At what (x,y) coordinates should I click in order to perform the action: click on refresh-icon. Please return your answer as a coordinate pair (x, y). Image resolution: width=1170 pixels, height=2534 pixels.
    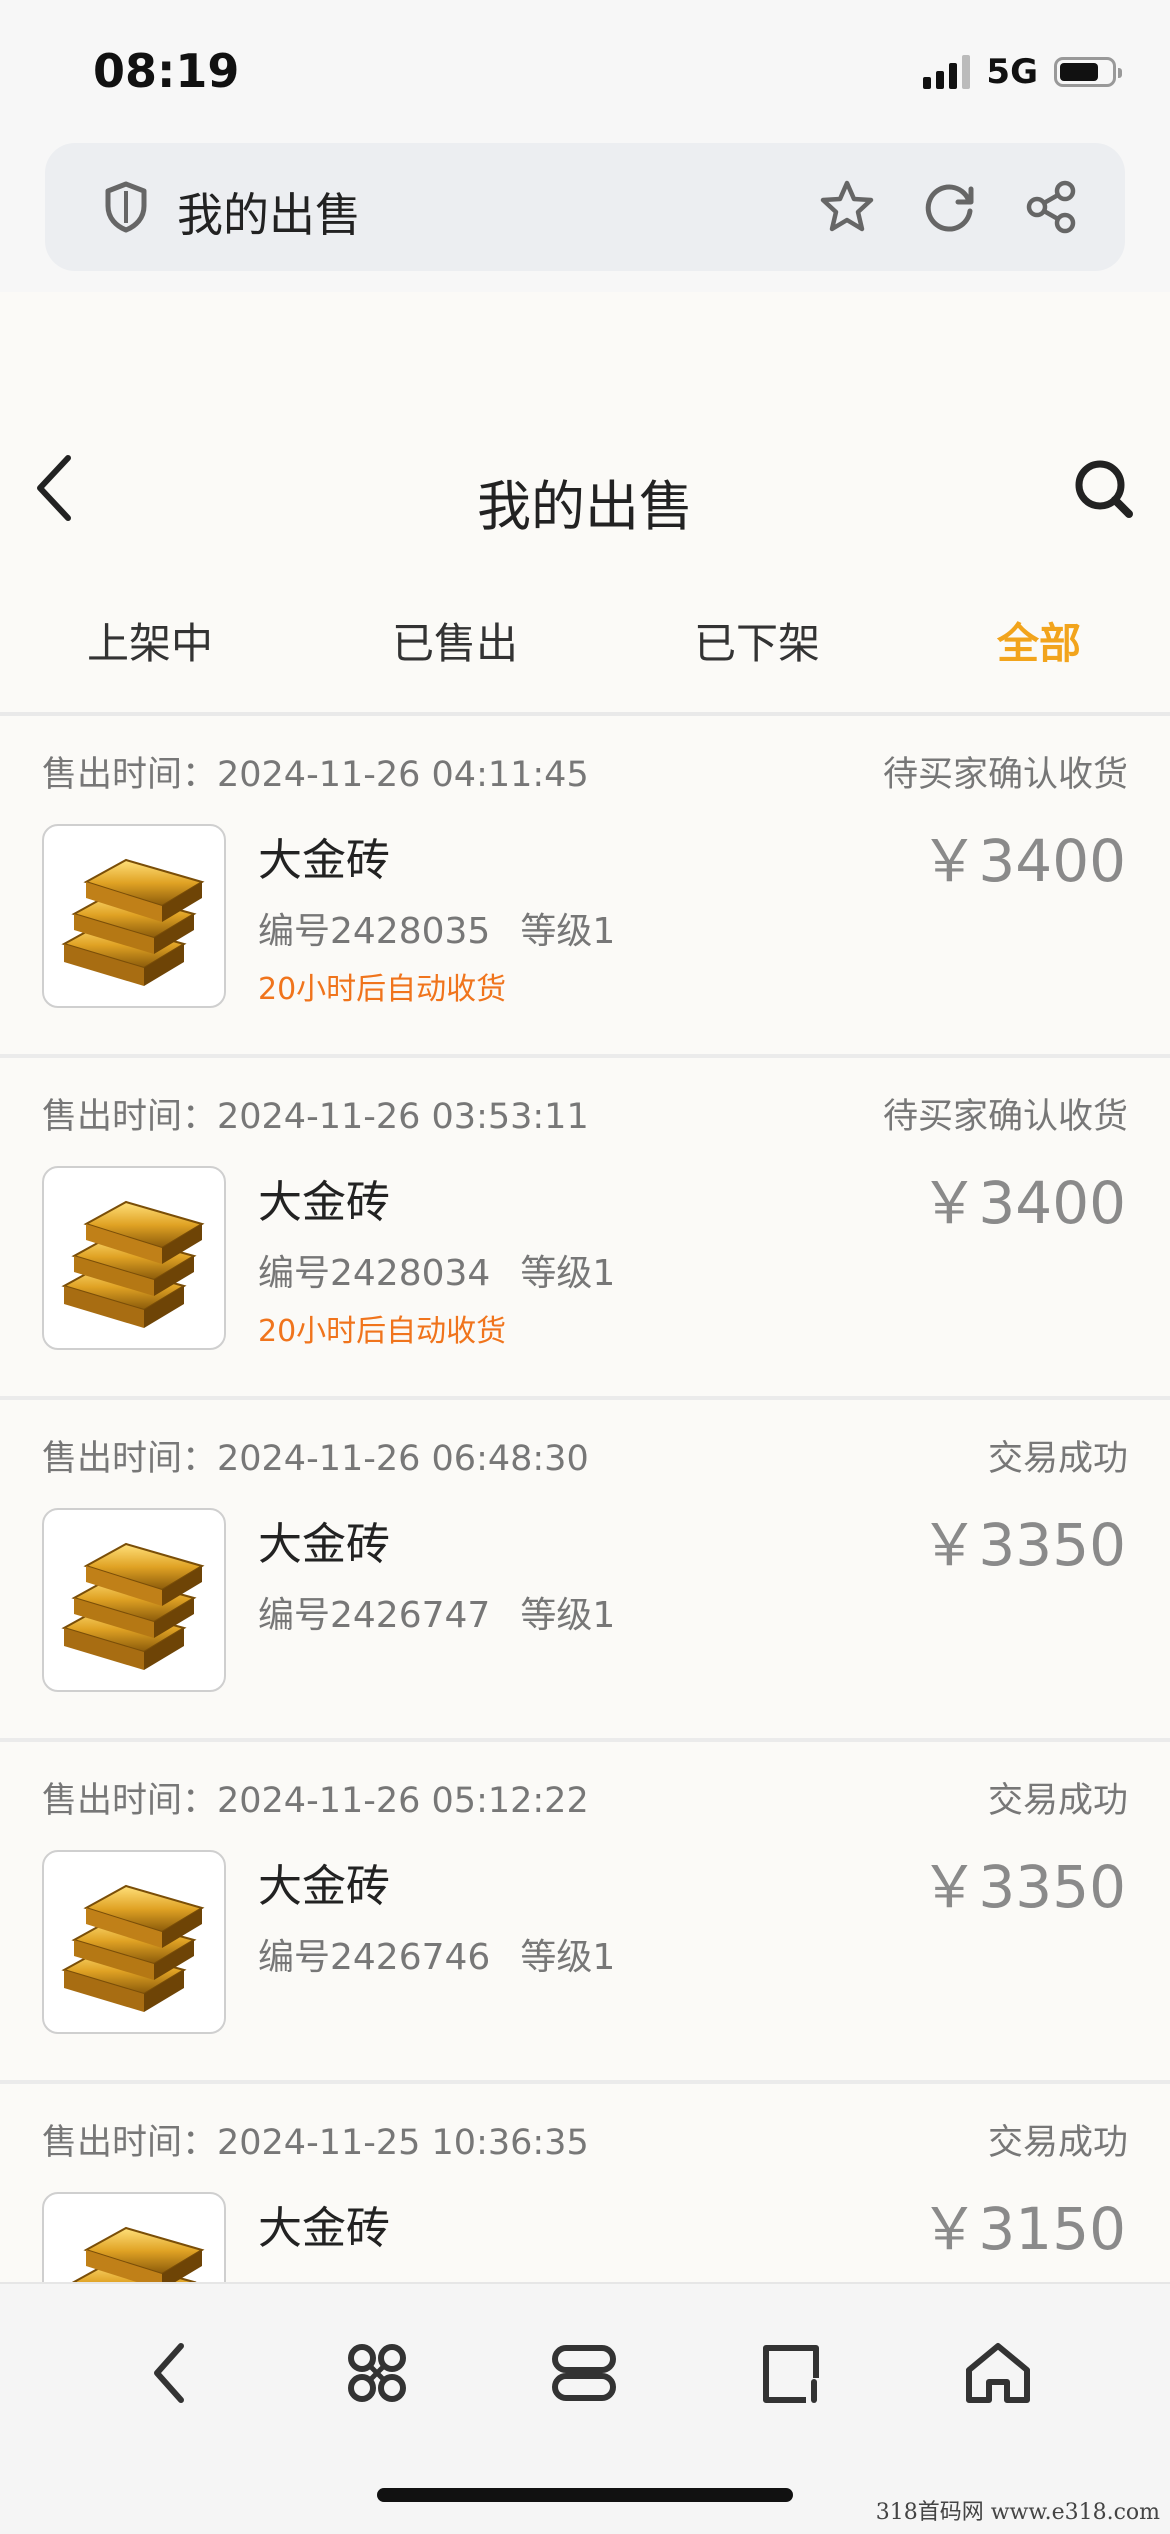
    Looking at the image, I should click on (949, 207).